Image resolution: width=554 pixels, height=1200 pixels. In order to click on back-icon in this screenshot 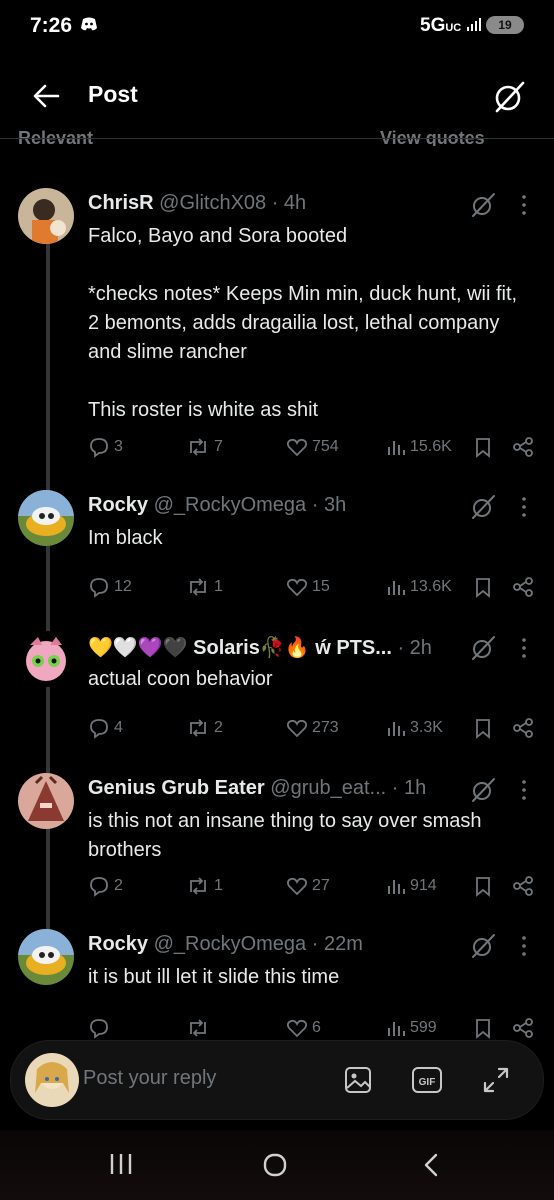, I will do `click(431, 1165)`.